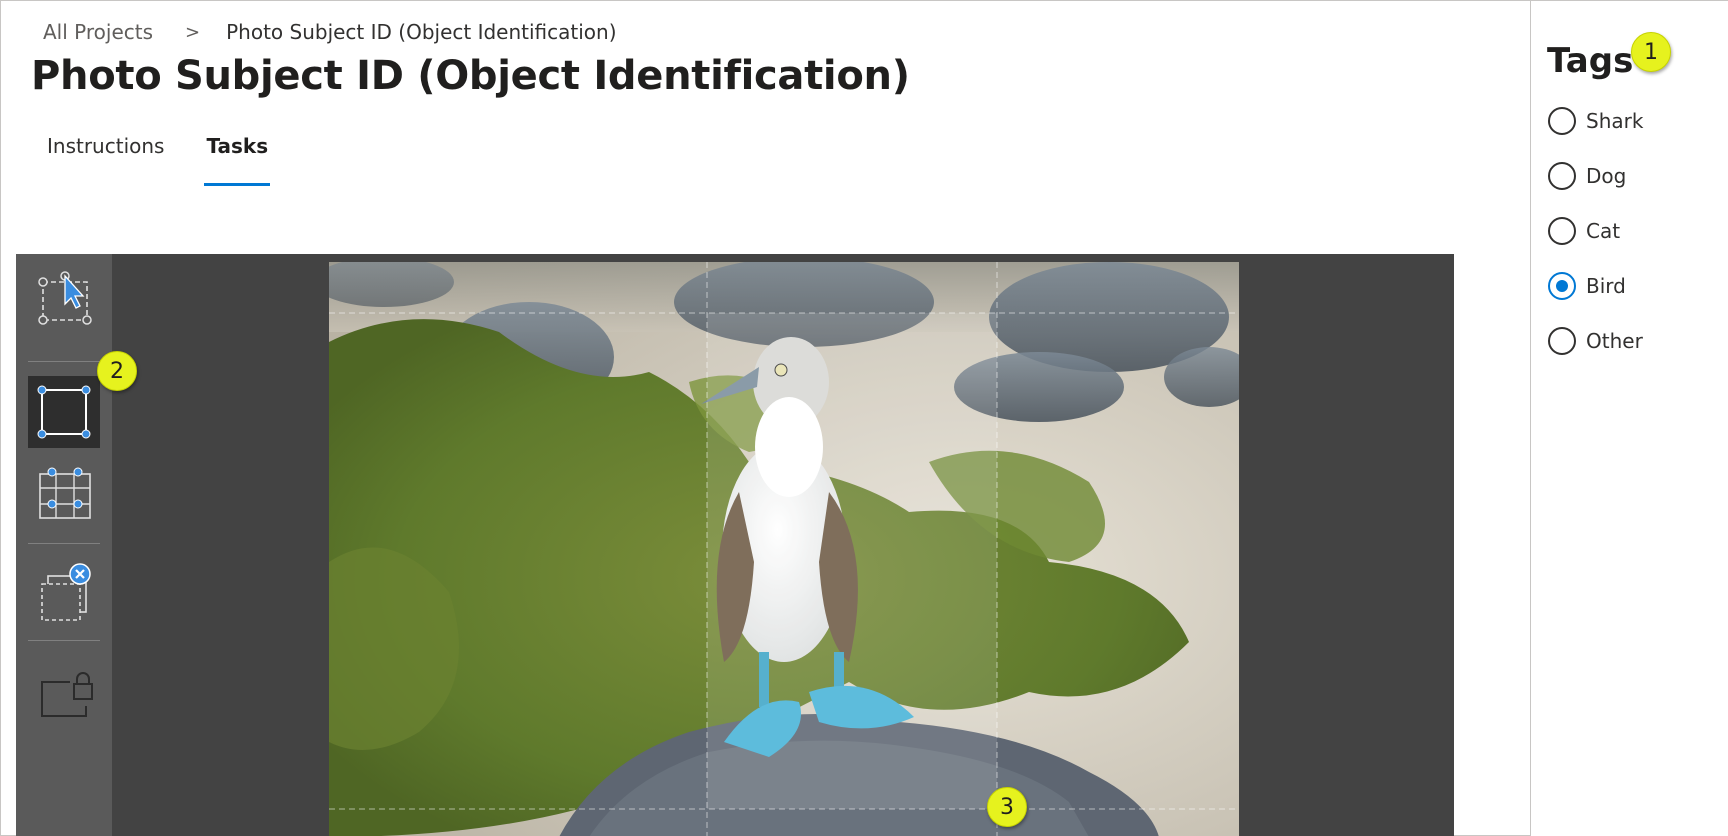 This screenshot has width=1728, height=836. Describe the element at coordinates (421, 32) in the screenshot. I see `breadcrumb-current: Photo Subject ID (Object Identification)` at that location.